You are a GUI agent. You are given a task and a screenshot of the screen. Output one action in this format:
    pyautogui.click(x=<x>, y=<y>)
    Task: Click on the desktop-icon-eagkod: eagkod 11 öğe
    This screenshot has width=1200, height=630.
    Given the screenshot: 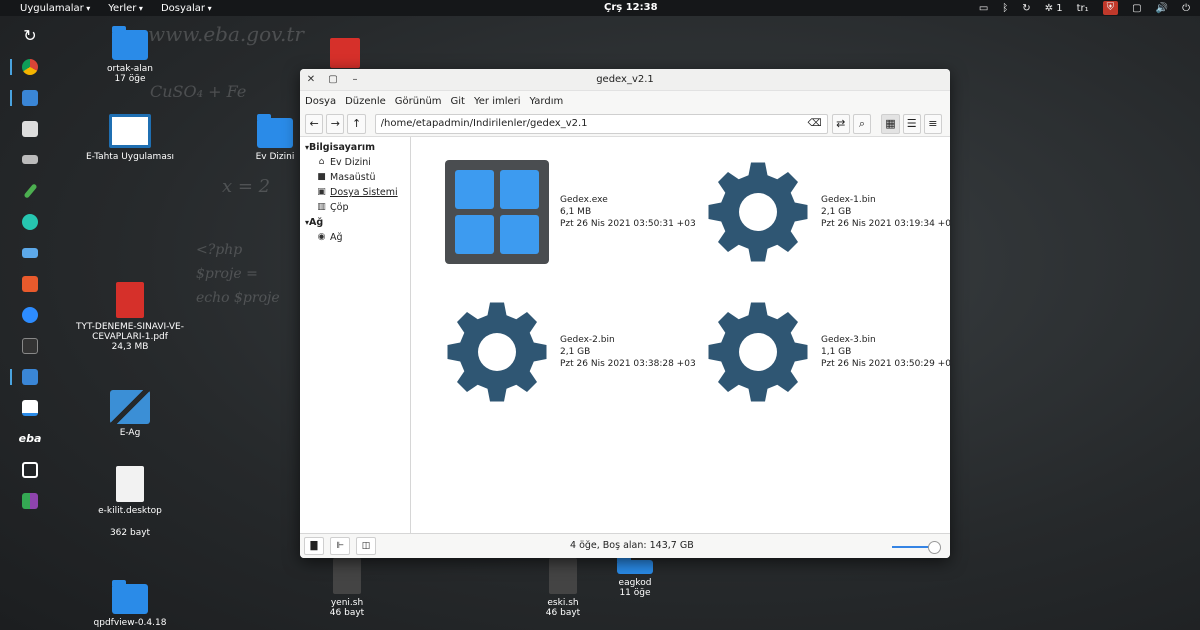 What is the action you would take?
    pyautogui.click(x=635, y=577)
    